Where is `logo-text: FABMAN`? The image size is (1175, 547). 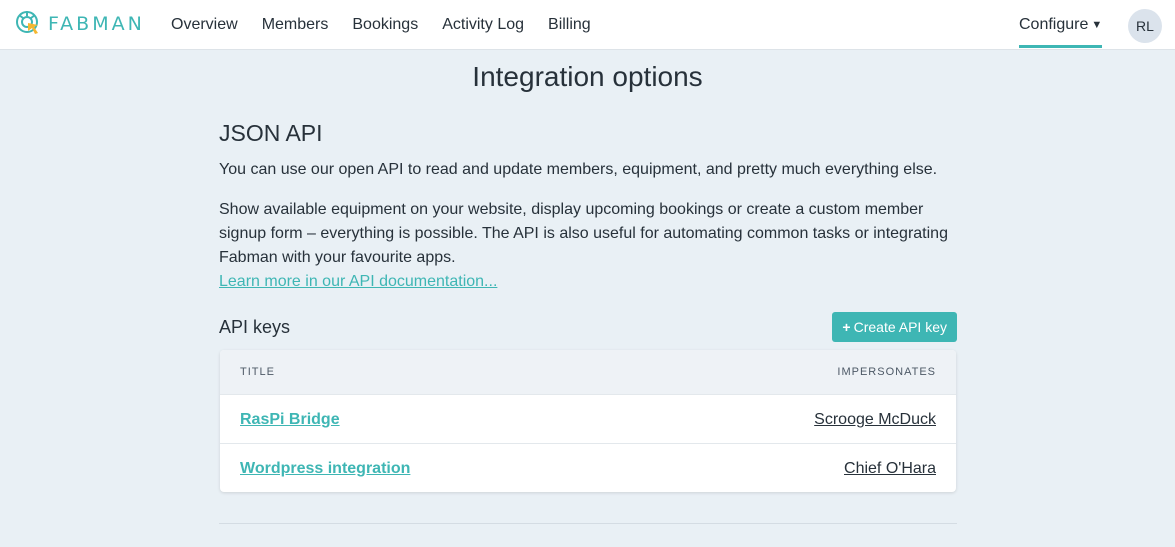 logo-text: FABMAN is located at coordinates (96, 24).